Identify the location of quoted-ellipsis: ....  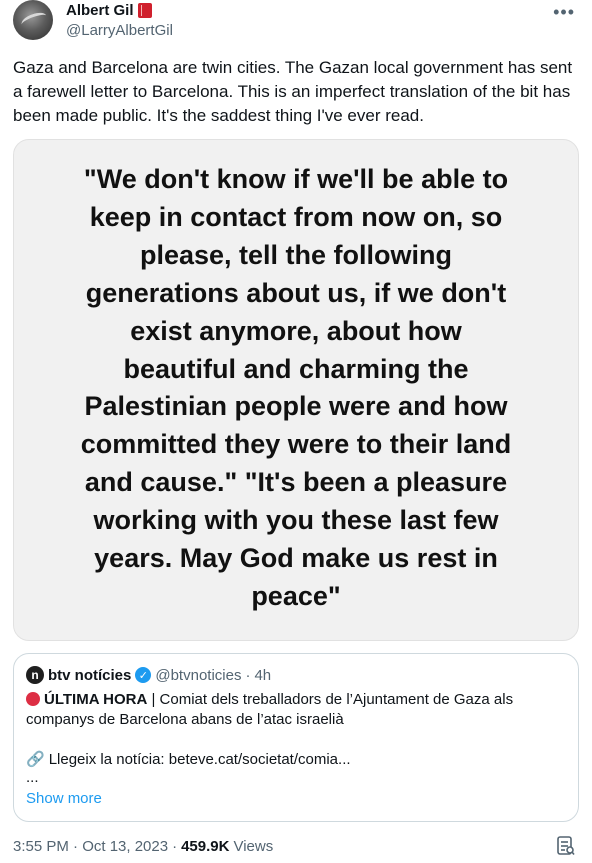
(32, 777).